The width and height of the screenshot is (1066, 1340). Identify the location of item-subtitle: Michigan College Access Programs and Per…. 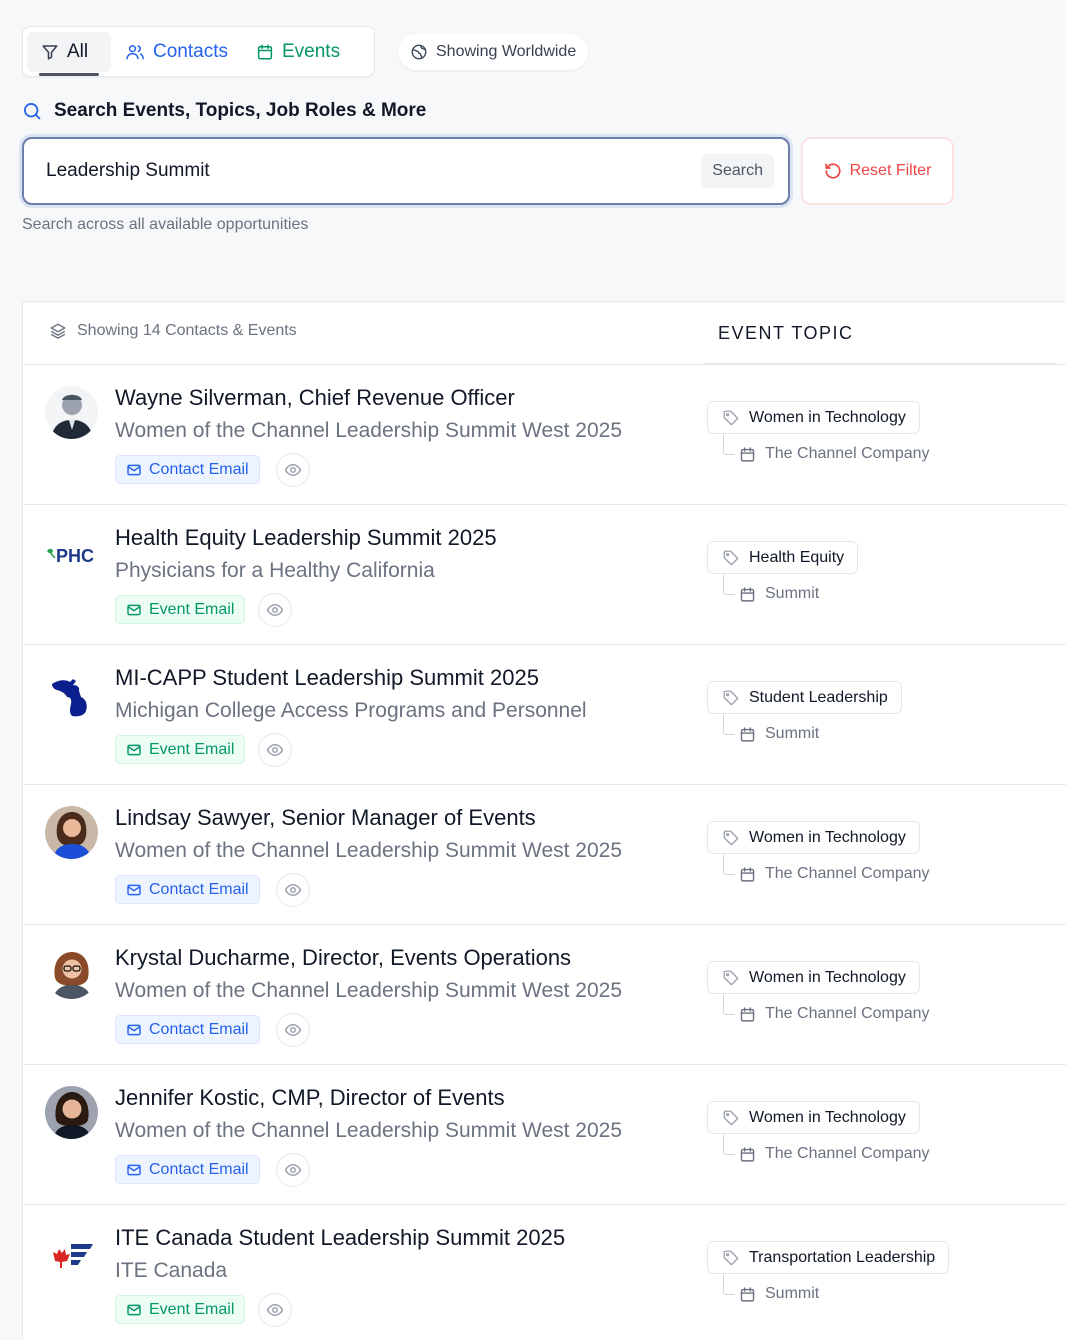
(351, 710).